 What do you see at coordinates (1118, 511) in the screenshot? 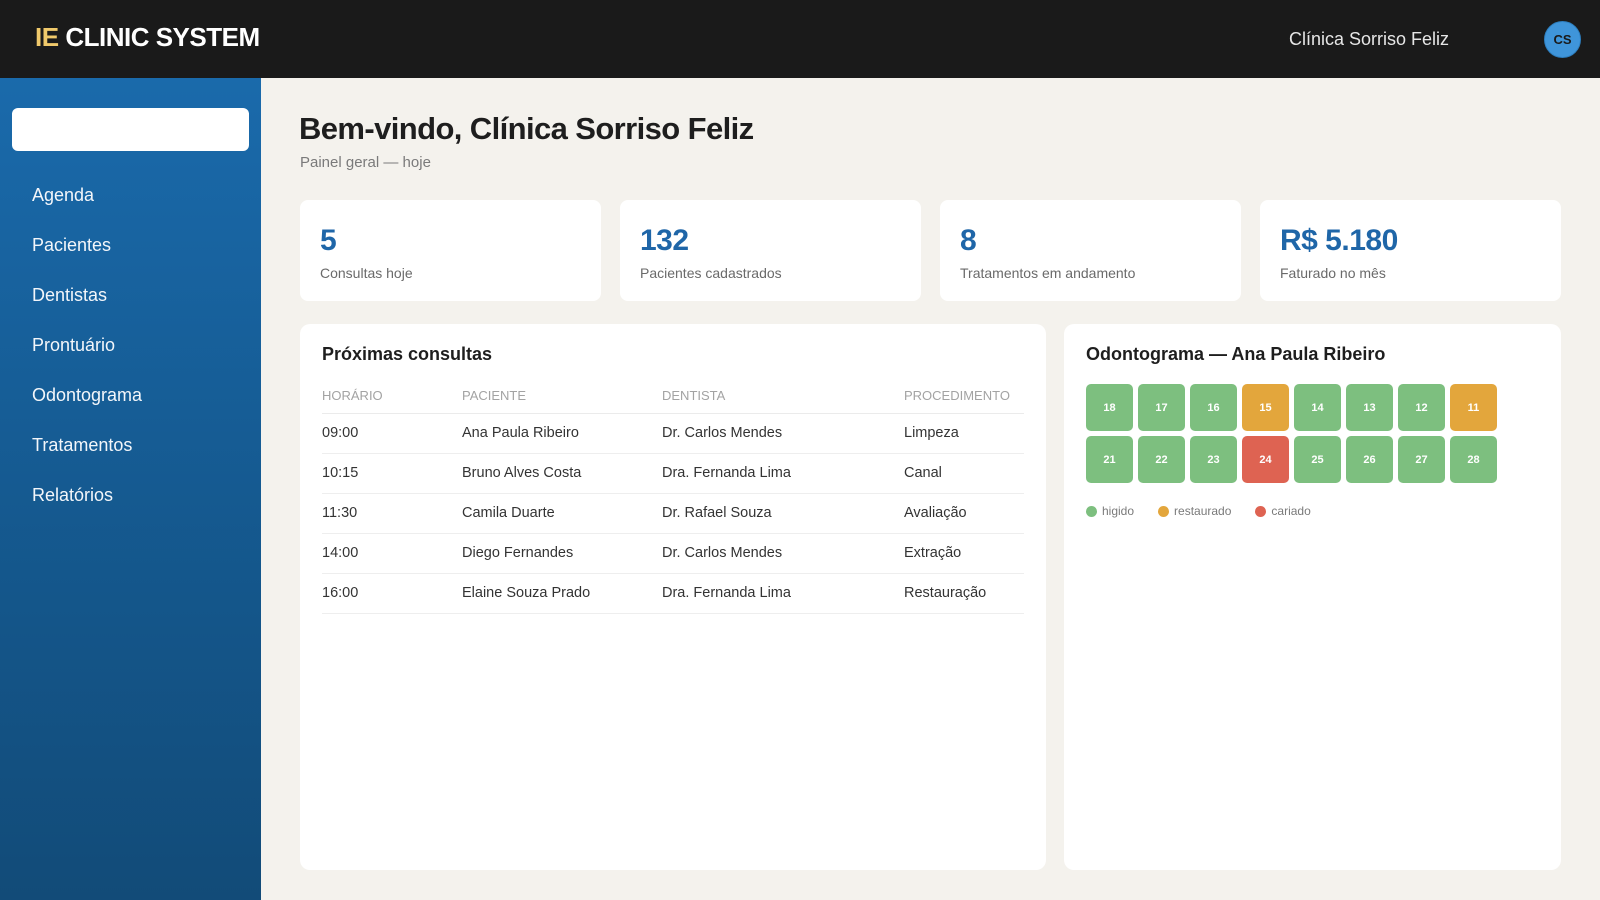
I see `legend-label: higido` at bounding box center [1118, 511].